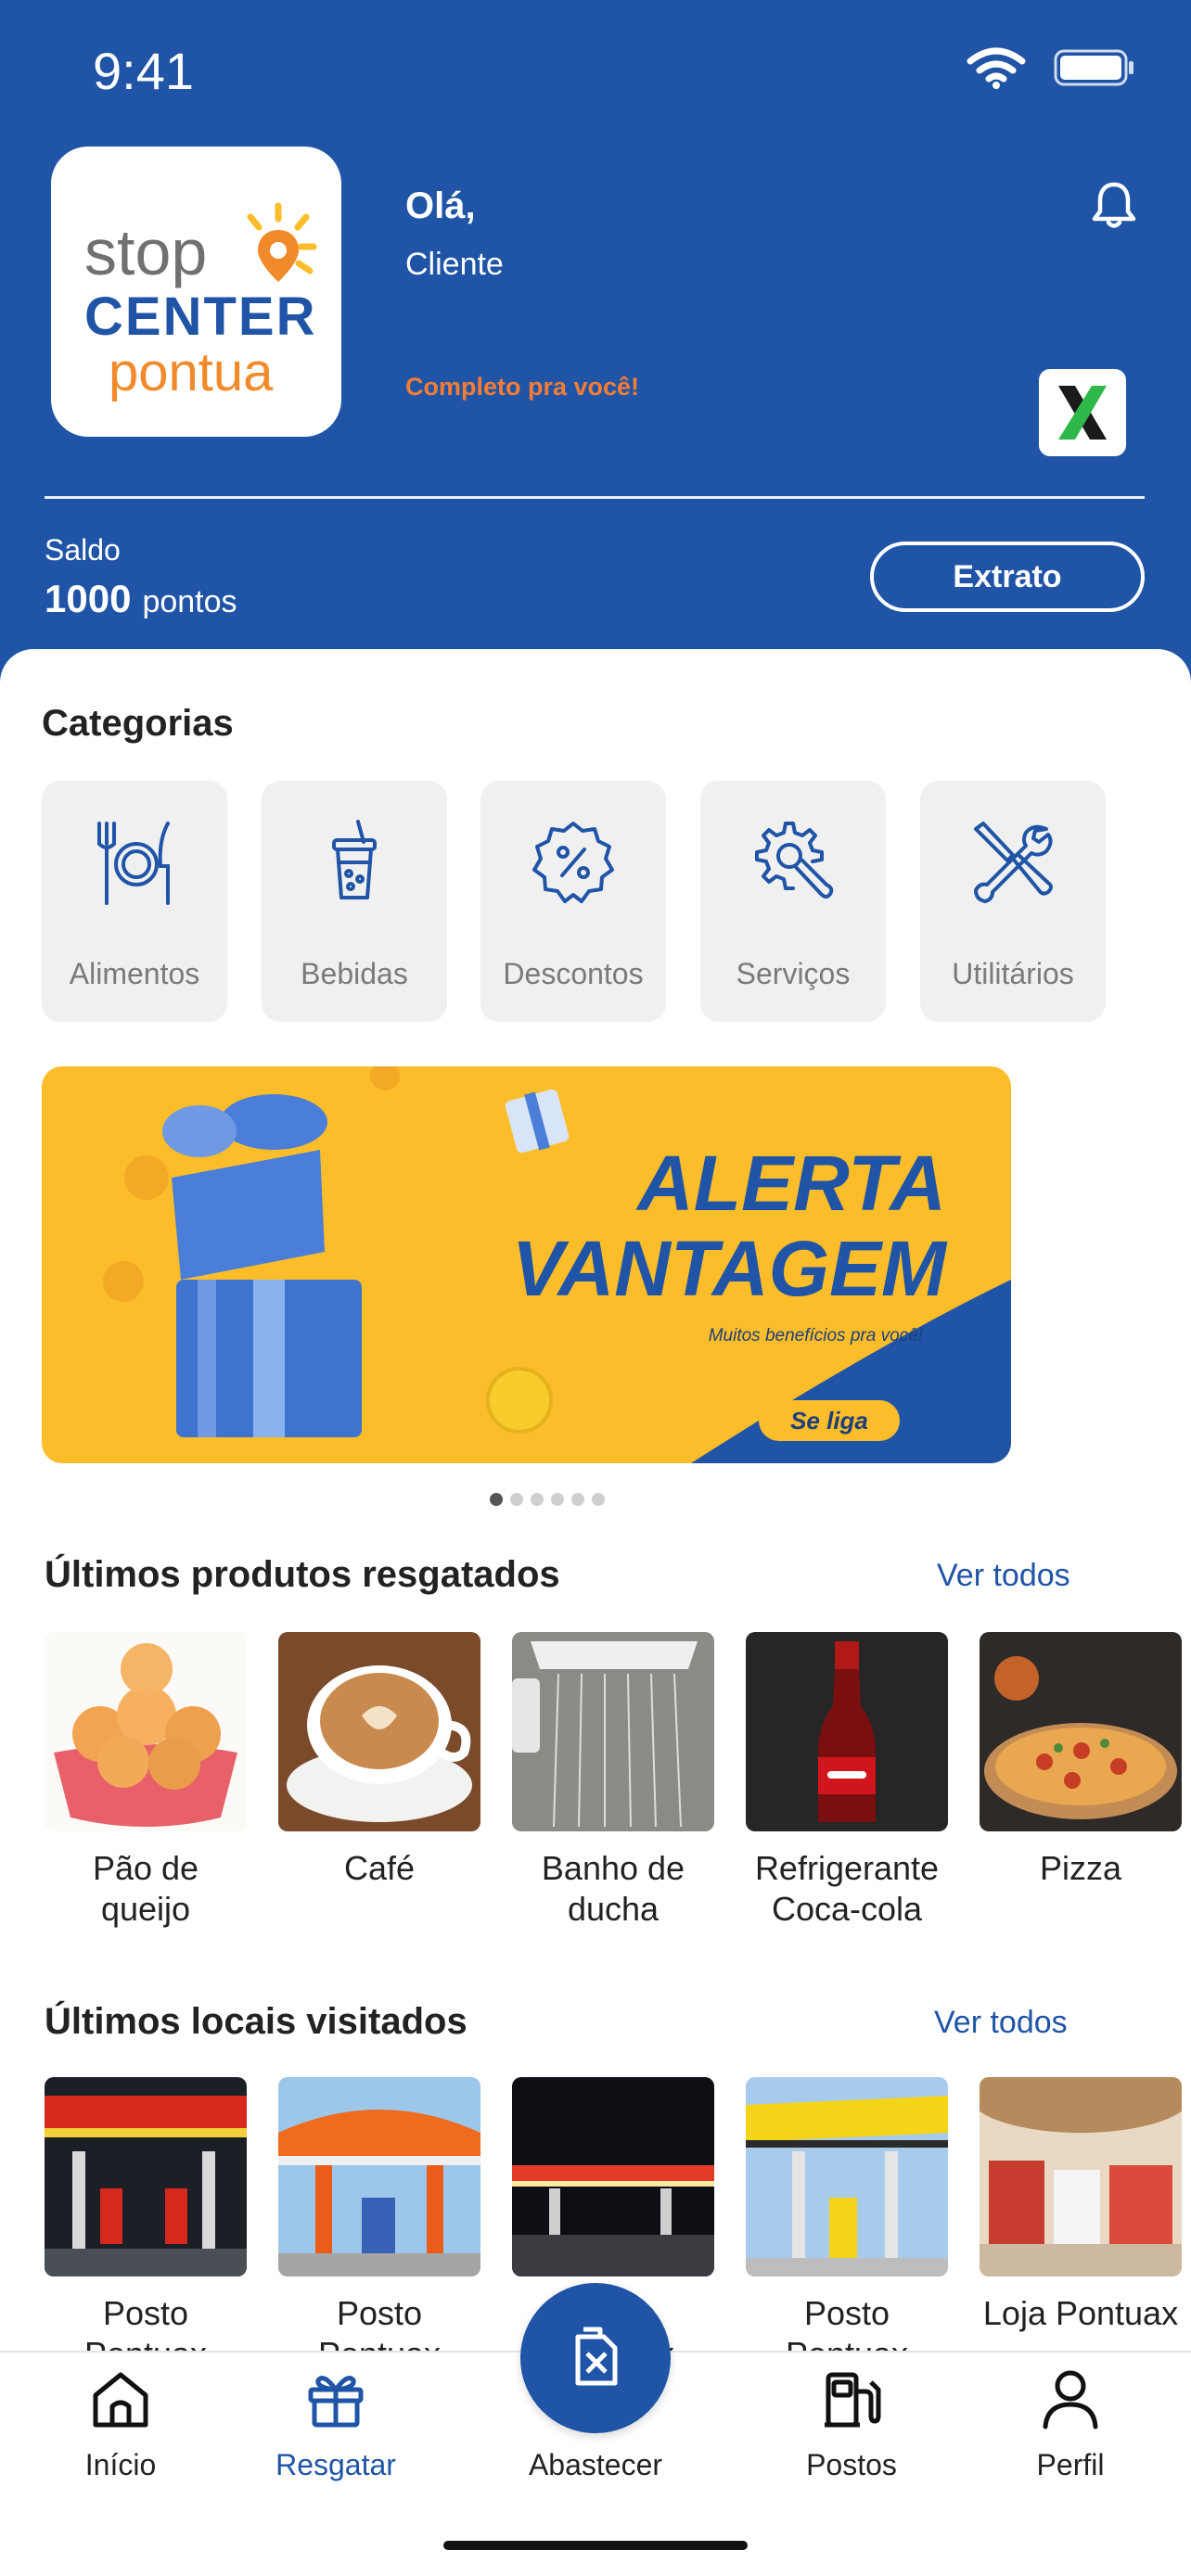 The width and height of the screenshot is (1191, 2576). Describe the element at coordinates (851, 2464) in the screenshot. I see `tab-label: Postos` at that location.